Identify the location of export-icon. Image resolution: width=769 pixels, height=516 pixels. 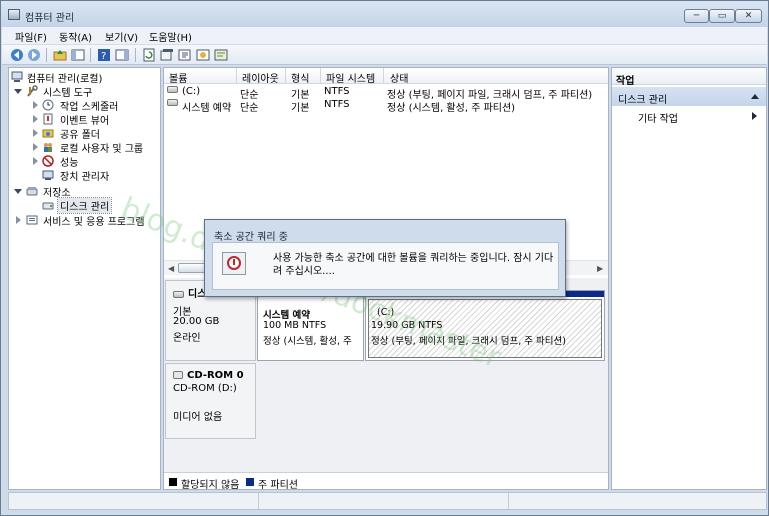
(185, 55).